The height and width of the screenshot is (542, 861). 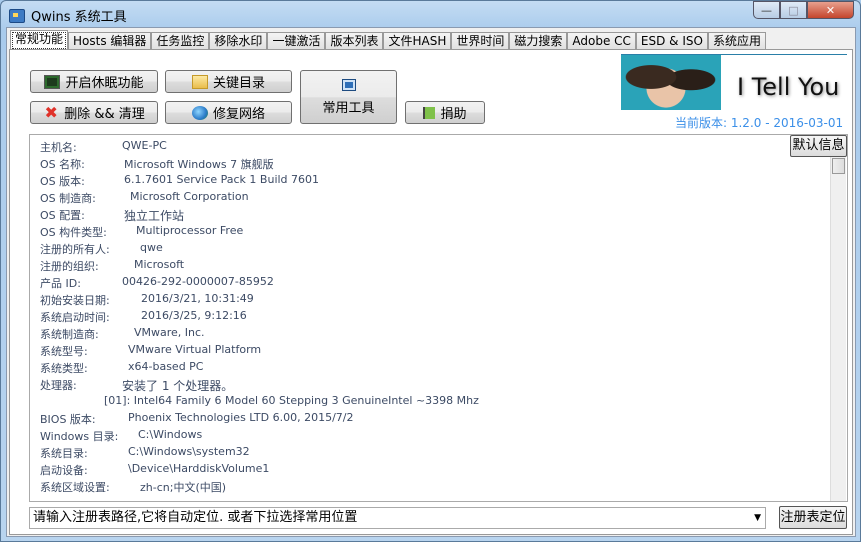 What do you see at coordinates (830, 10) in the screenshot?
I see `close-button: ✕` at bounding box center [830, 10].